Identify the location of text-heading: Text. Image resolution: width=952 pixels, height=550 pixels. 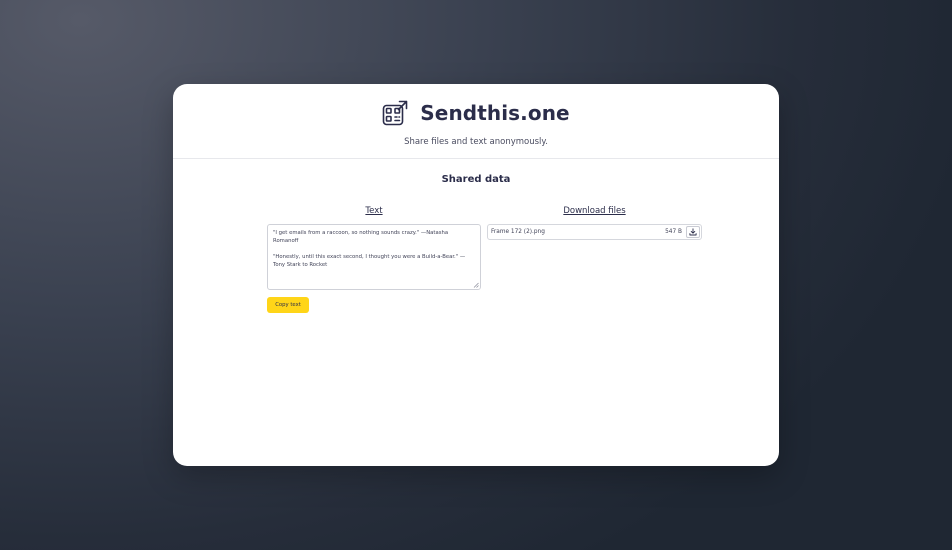
(374, 211).